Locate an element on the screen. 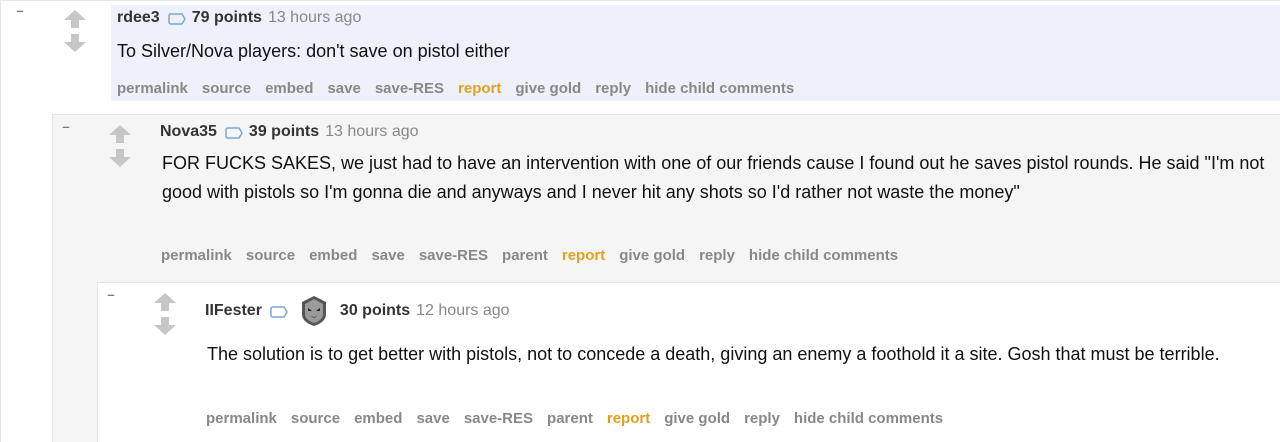  comment-tagline: rdee3 79 points 13 hours ago is located at coordinates (239, 18).